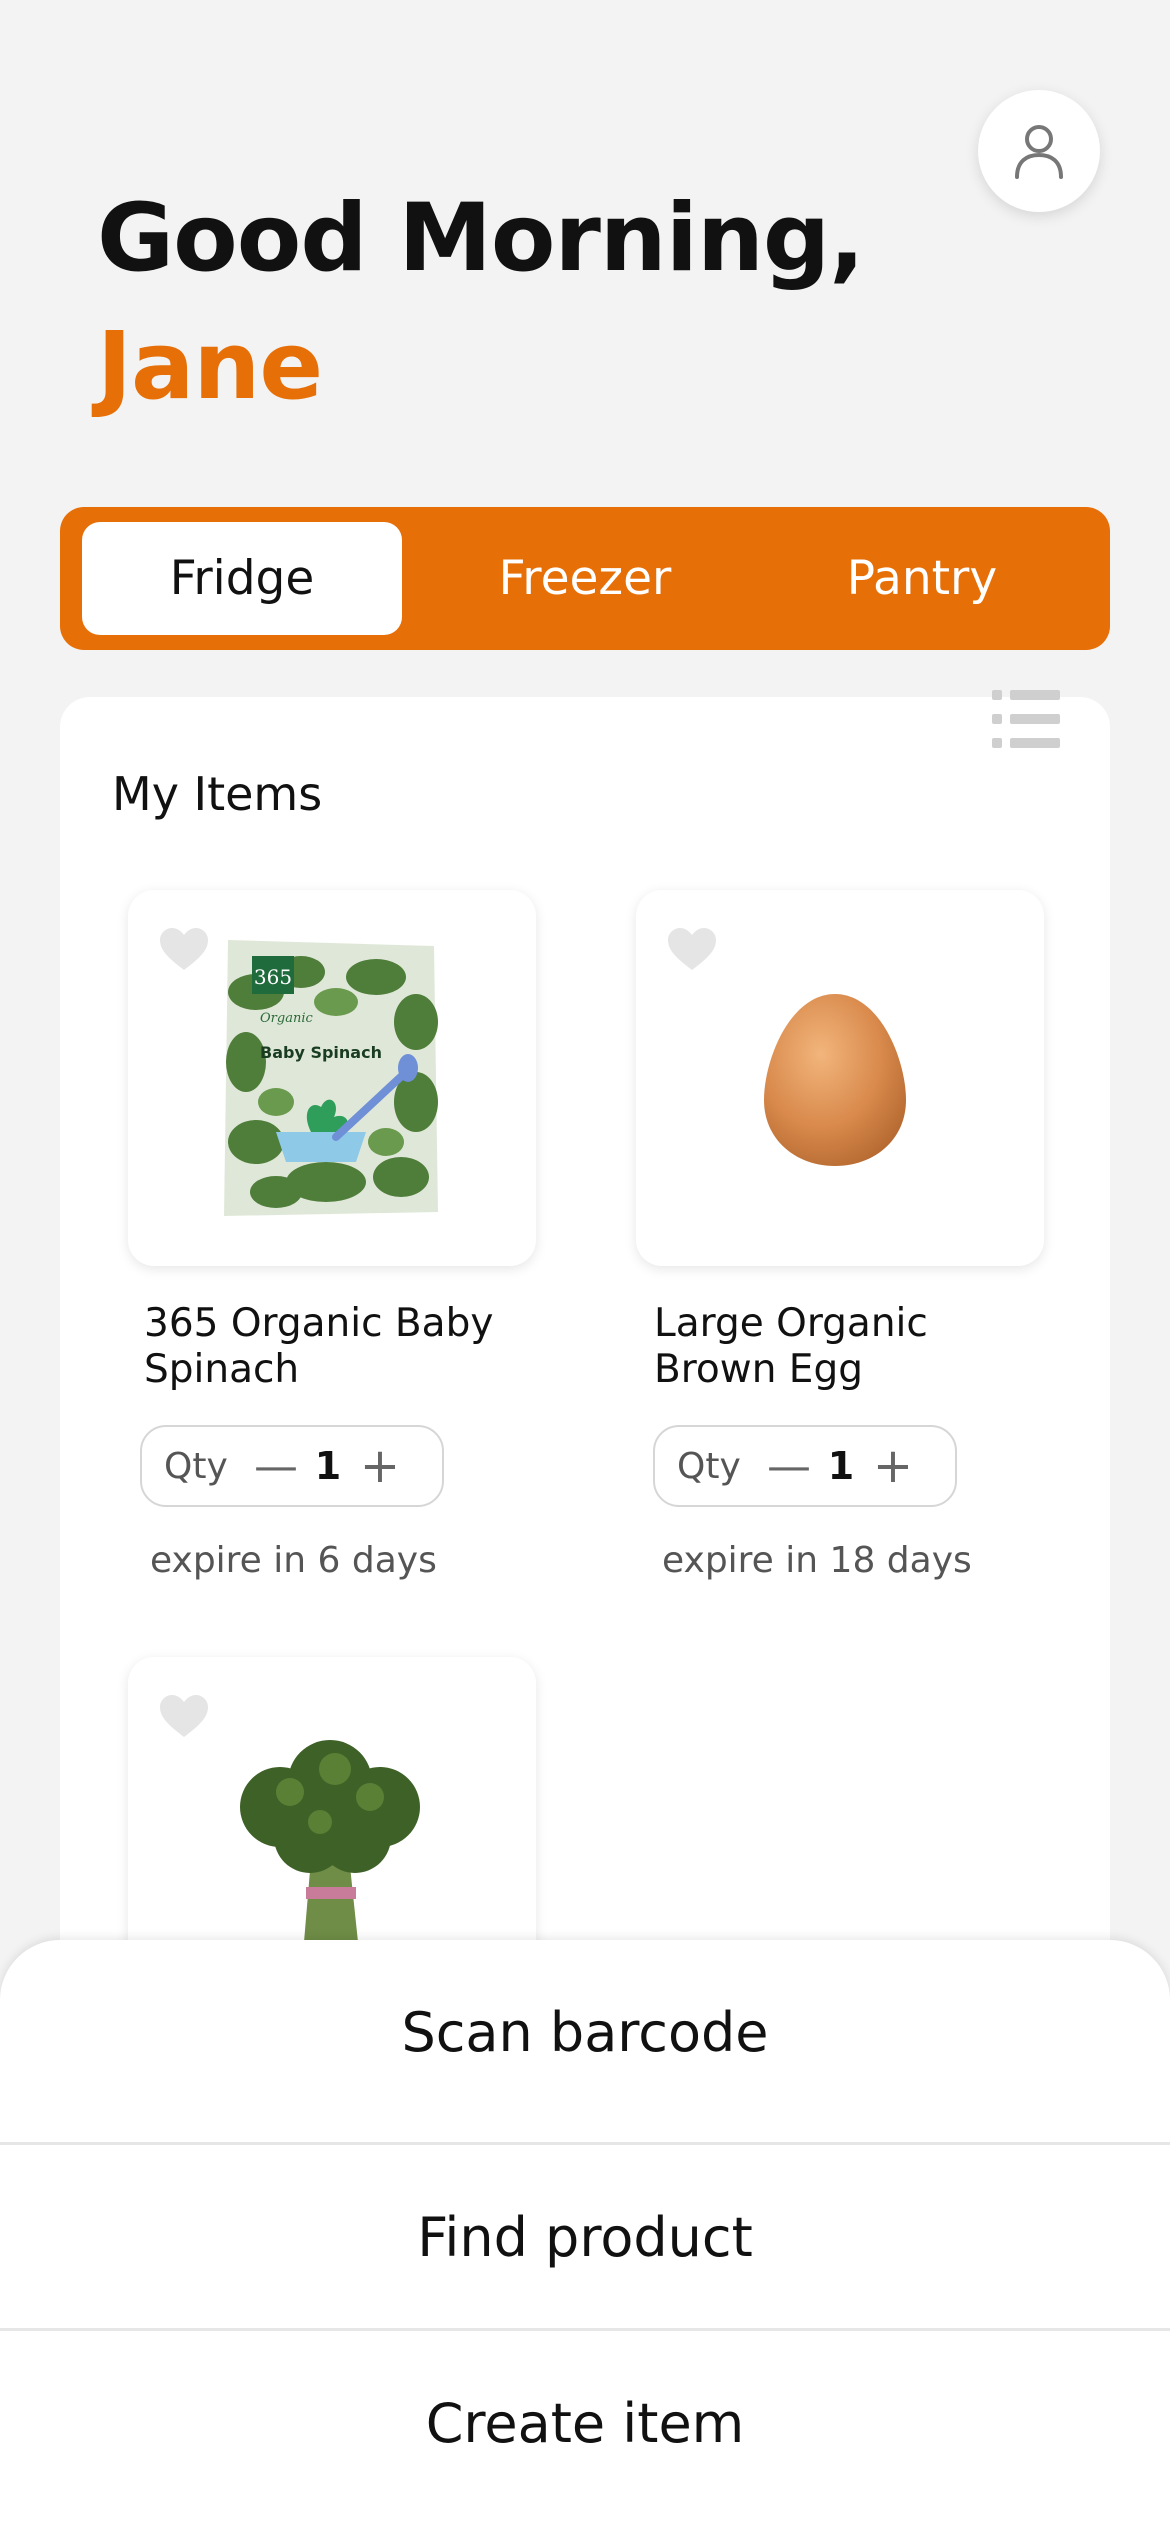  What do you see at coordinates (481, 303) in the screenshot?
I see `greeting: Good Morning, Jane` at bounding box center [481, 303].